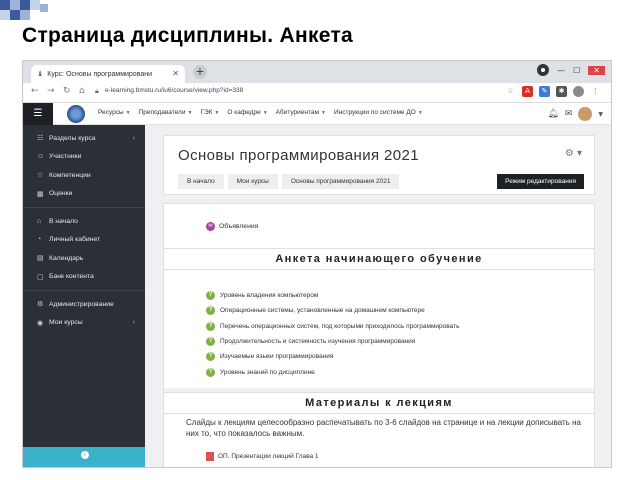 This screenshot has width=640, height=480. Describe the element at coordinates (553, 91) in the screenshot. I see `extensions: ☆ A ✎ ✱ ⋮` at that location.